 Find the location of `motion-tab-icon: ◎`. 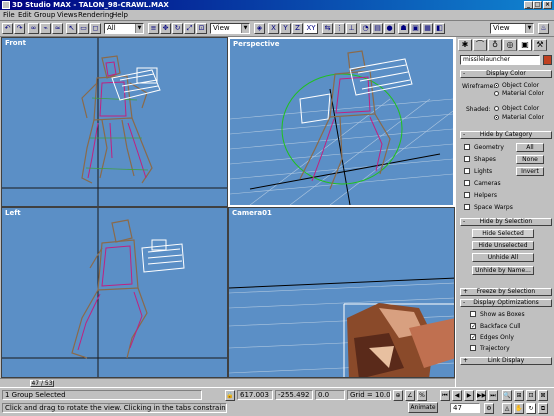

motion-tab-icon: ◎ is located at coordinates (510, 45).